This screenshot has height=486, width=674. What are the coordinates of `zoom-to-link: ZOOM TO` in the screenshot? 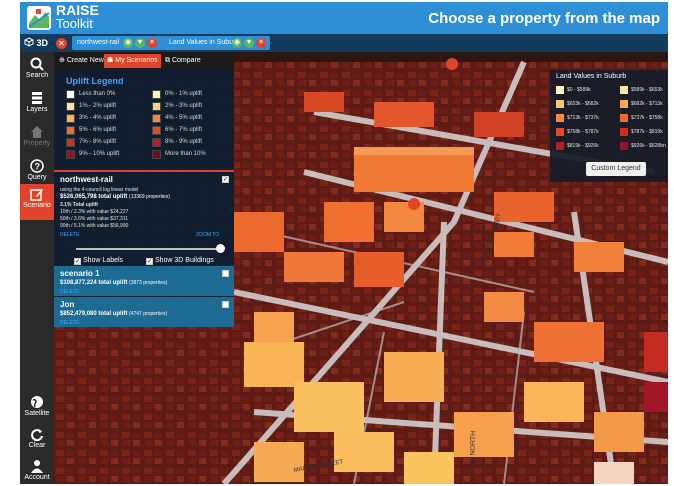 It's located at (207, 235).